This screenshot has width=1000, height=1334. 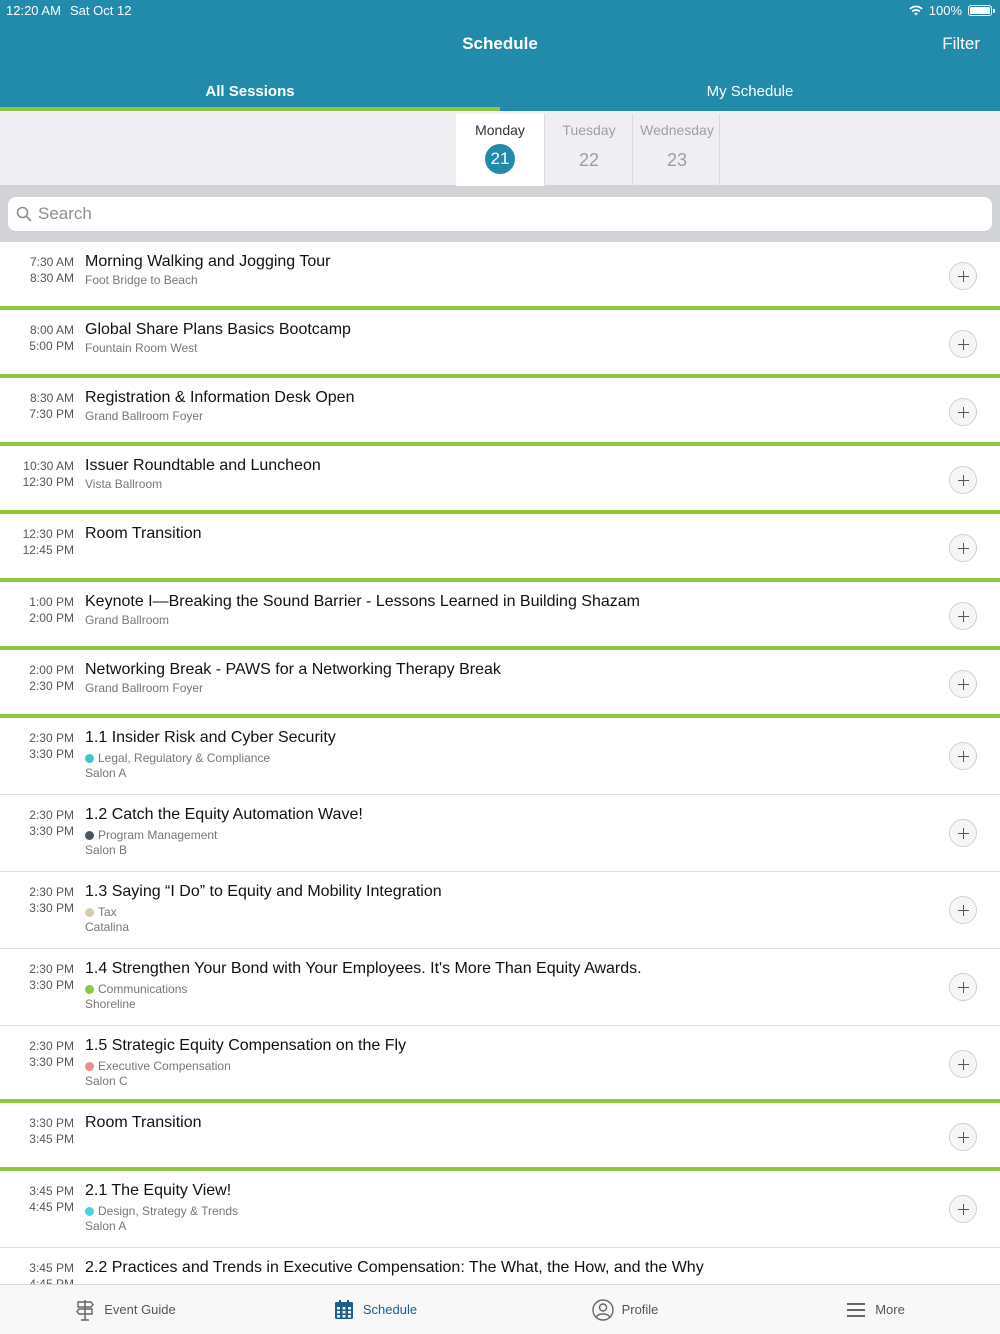 What do you see at coordinates (224, 814) in the screenshot?
I see `session-title: 1.2 Catch the Equity Automation Wave!` at bounding box center [224, 814].